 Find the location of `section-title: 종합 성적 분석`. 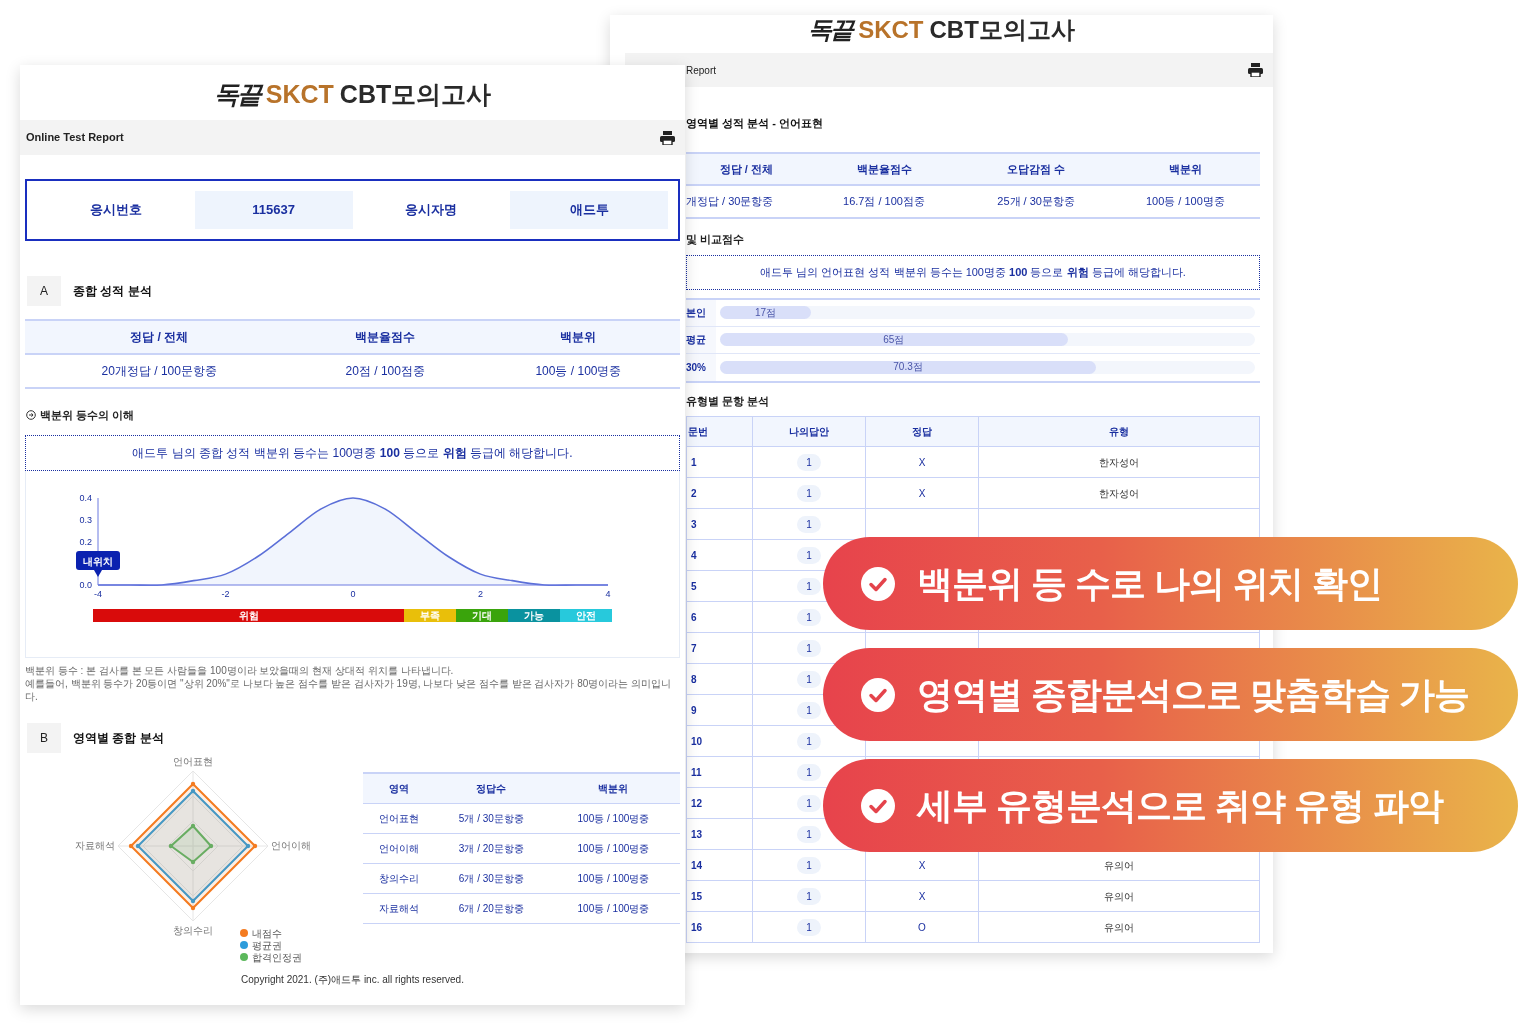

section-title: 종합 성적 분석 is located at coordinates (112, 291).